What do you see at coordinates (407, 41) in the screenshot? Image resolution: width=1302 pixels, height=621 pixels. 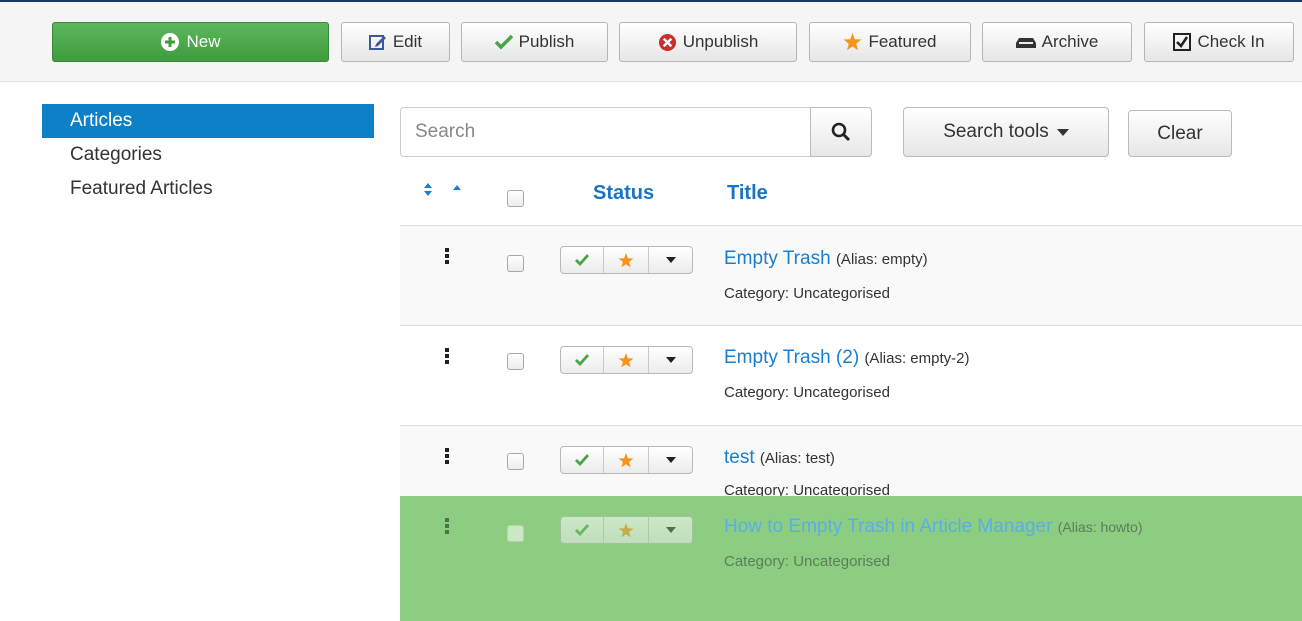 I see `edit-label: Edit` at bounding box center [407, 41].